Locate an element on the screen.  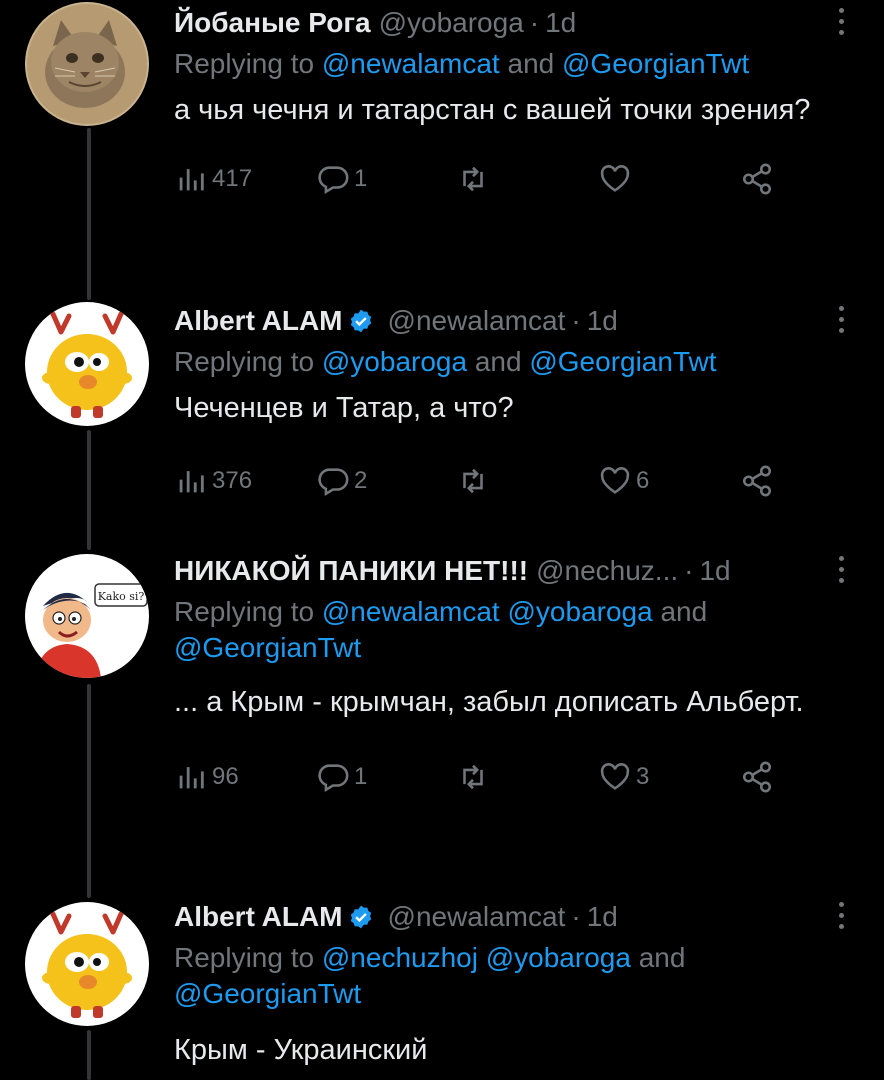
replying-to: Replying to @yobaroga and @GeorgianTwt is located at coordinates (499, 362).